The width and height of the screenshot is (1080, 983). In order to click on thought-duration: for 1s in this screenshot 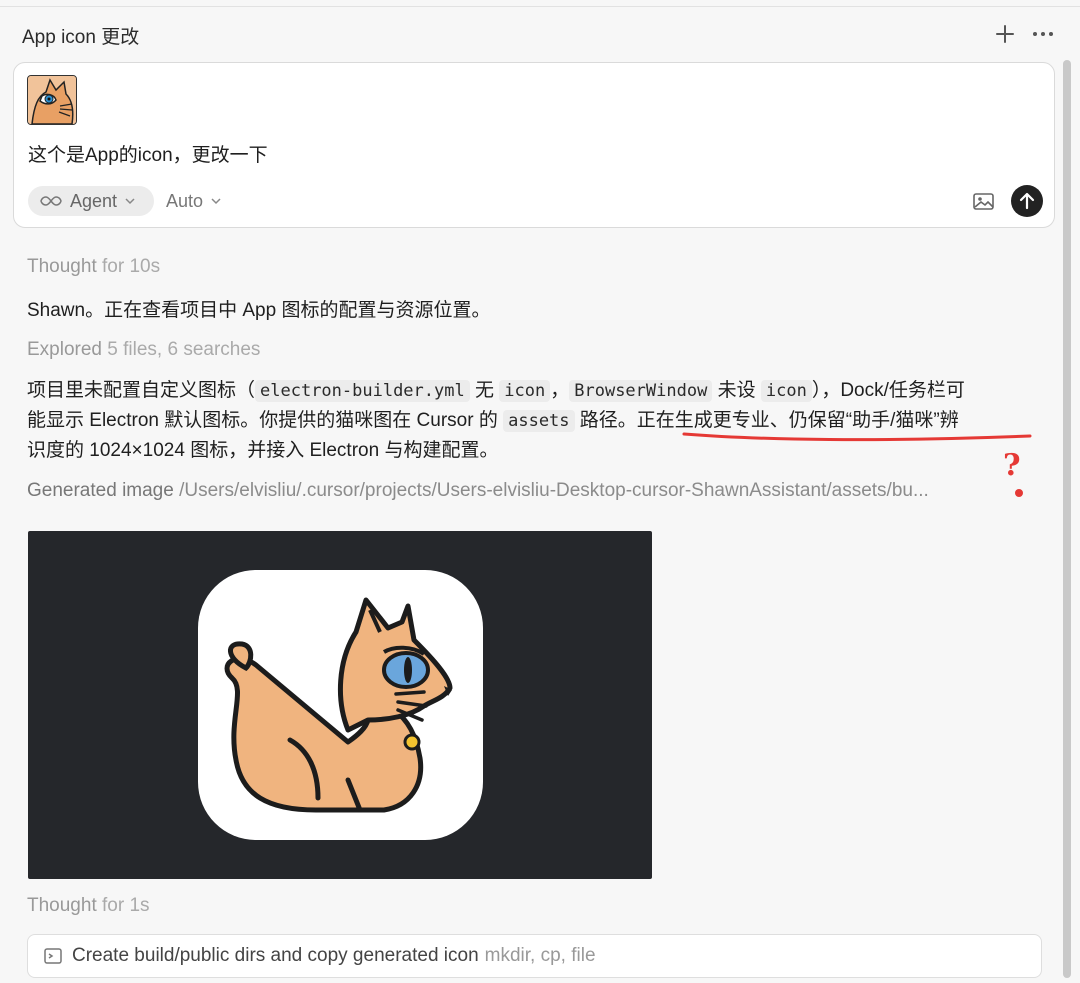, I will do `click(126, 905)`.